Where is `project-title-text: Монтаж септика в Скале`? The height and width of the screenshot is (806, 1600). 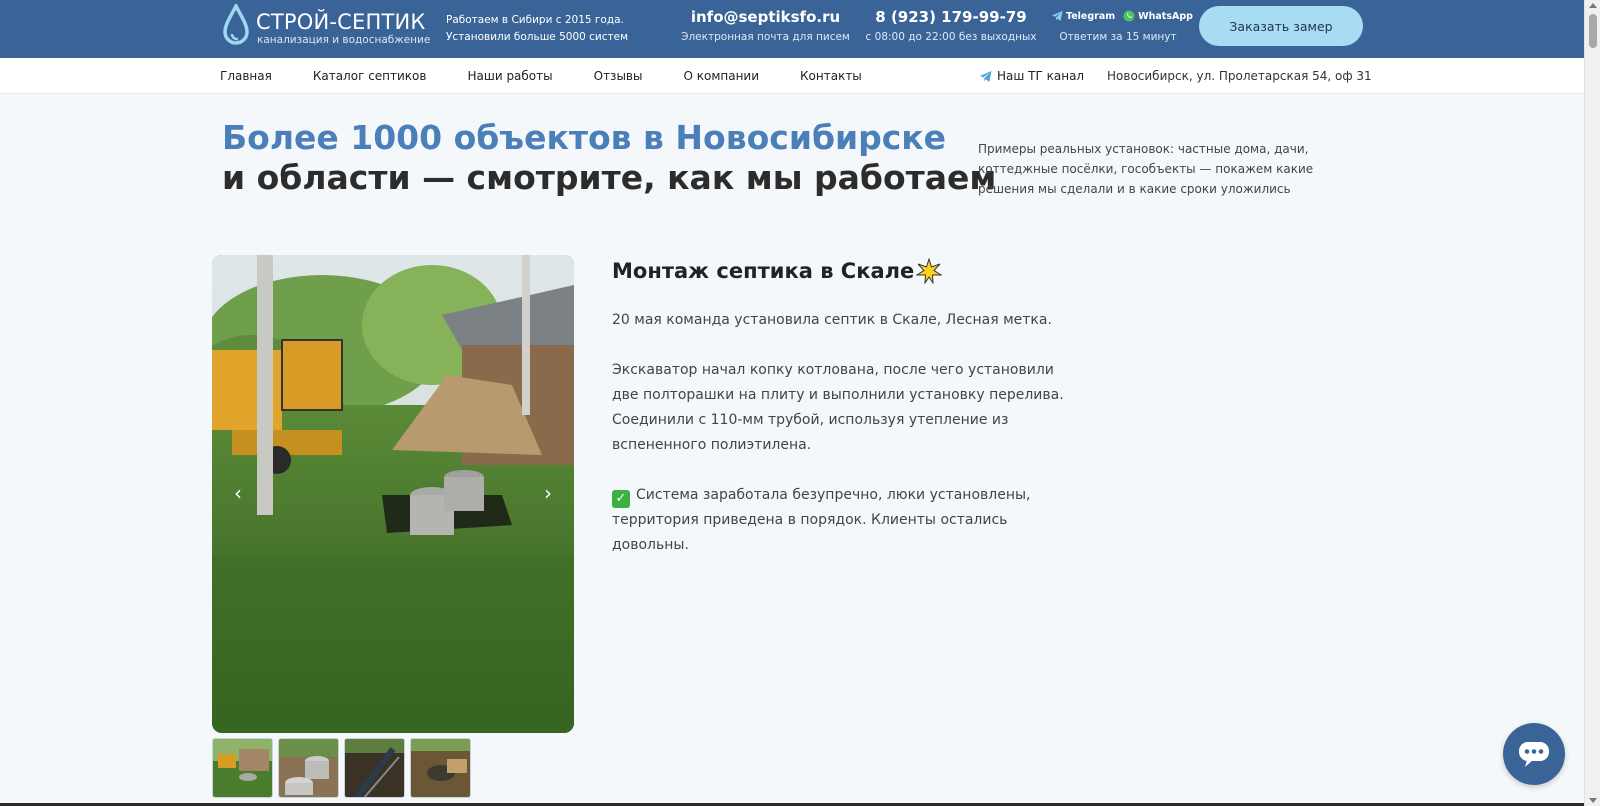 project-title-text: Монтаж септика в Скале is located at coordinates (763, 271).